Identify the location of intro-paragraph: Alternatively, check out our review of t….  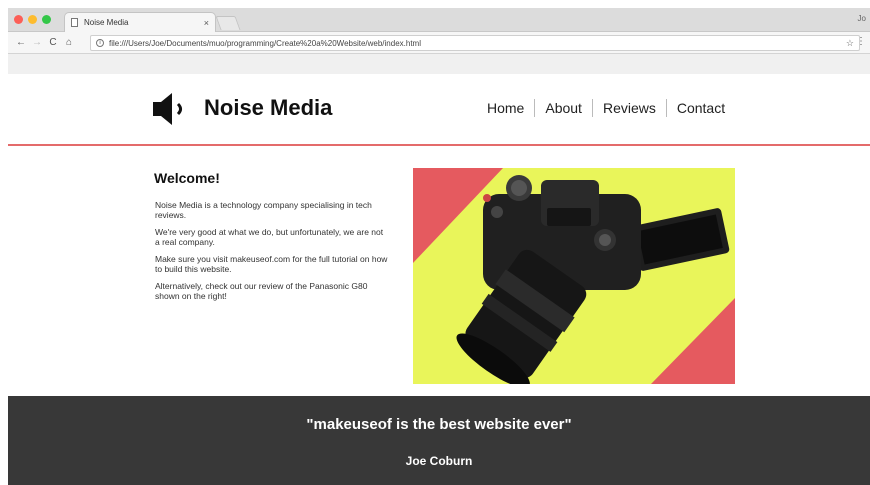
(261, 291).